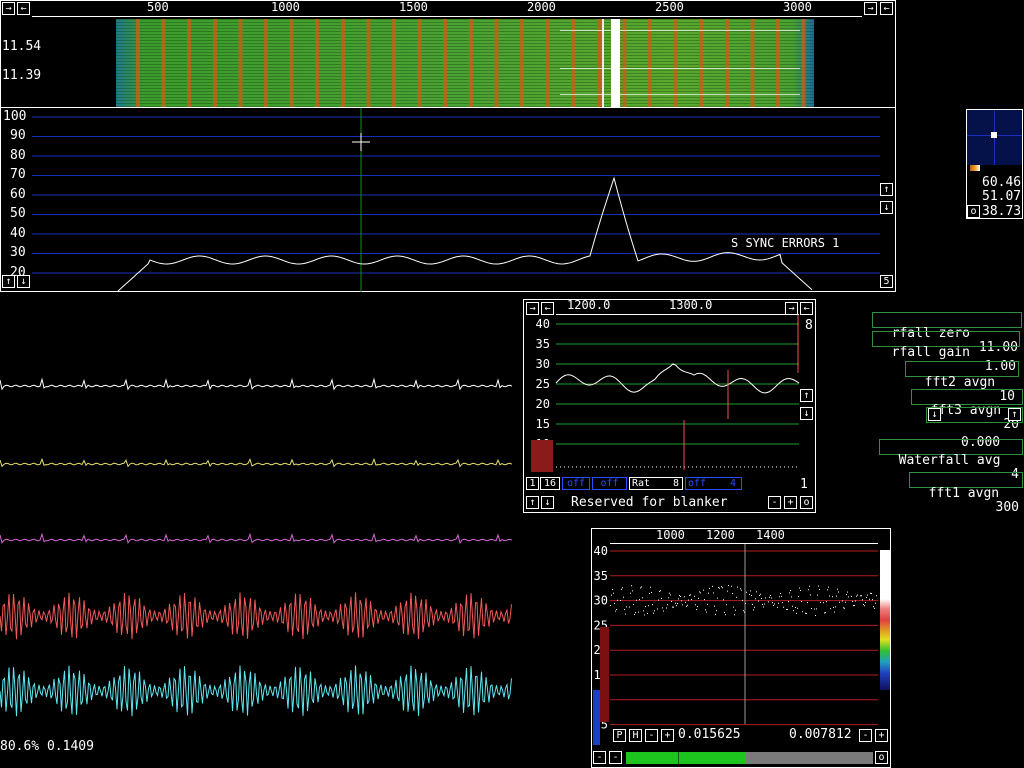 The height and width of the screenshot is (768, 1024). Describe the element at coordinates (774, 502) in the screenshot. I see `bb-minus-button: -` at that location.